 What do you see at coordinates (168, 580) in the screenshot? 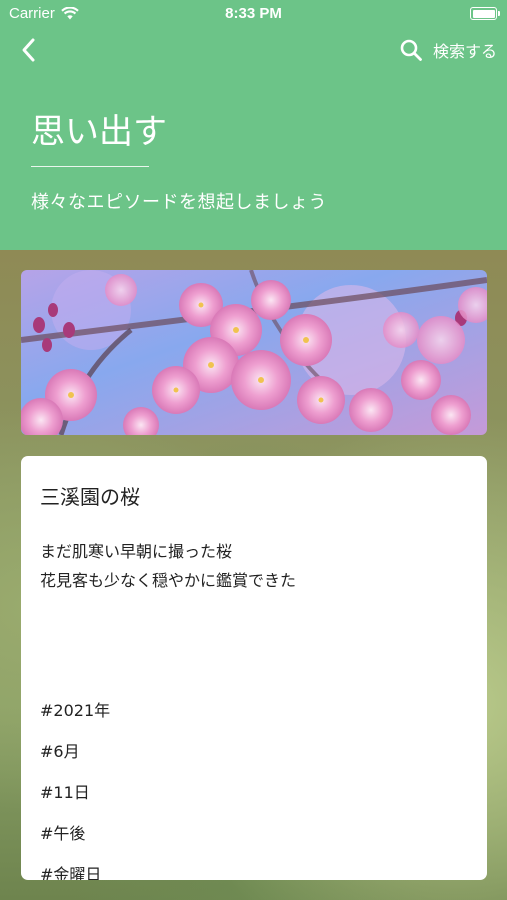
I see `memory-body-line: 花見客も少なく穏やかに鑑賞できた` at bounding box center [168, 580].